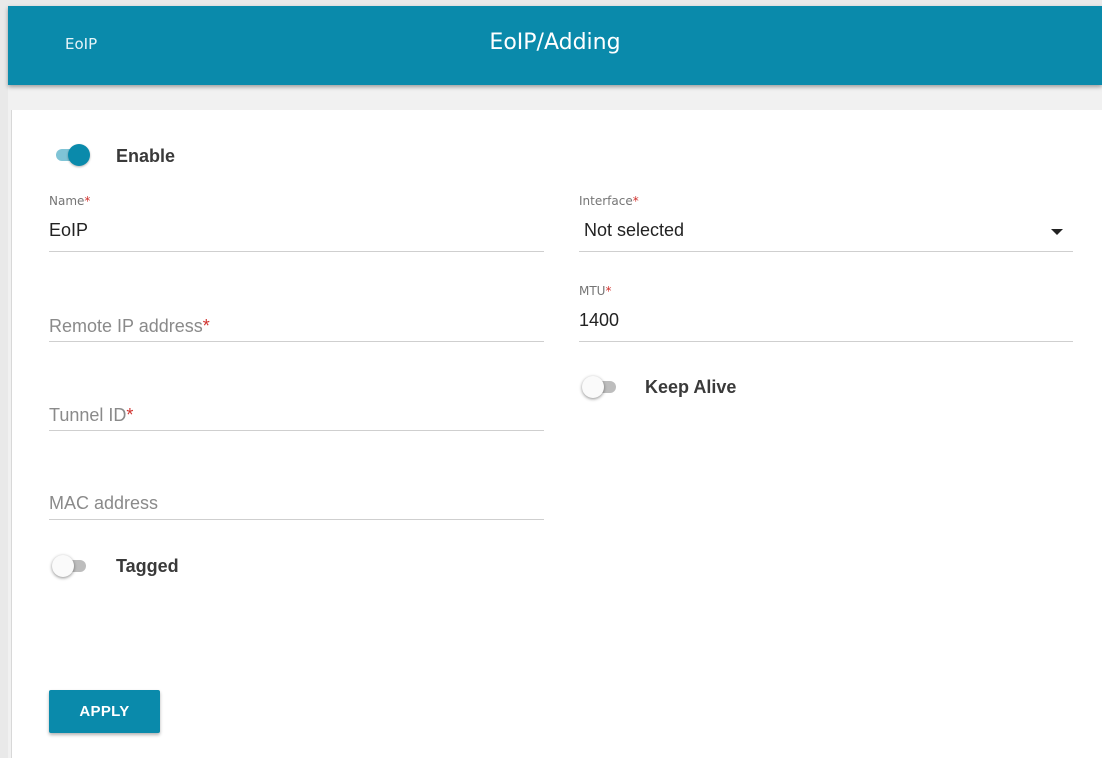 The image size is (1102, 758). Describe the element at coordinates (104, 711) in the screenshot. I see `apply-button: APPLY` at that location.